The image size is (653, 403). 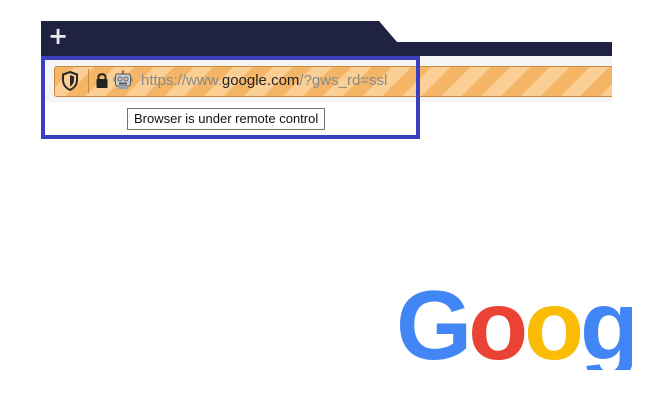 What do you see at coordinates (226, 119) in the screenshot?
I see `remote-control-tooltip: Browser is under remote control` at bounding box center [226, 119].